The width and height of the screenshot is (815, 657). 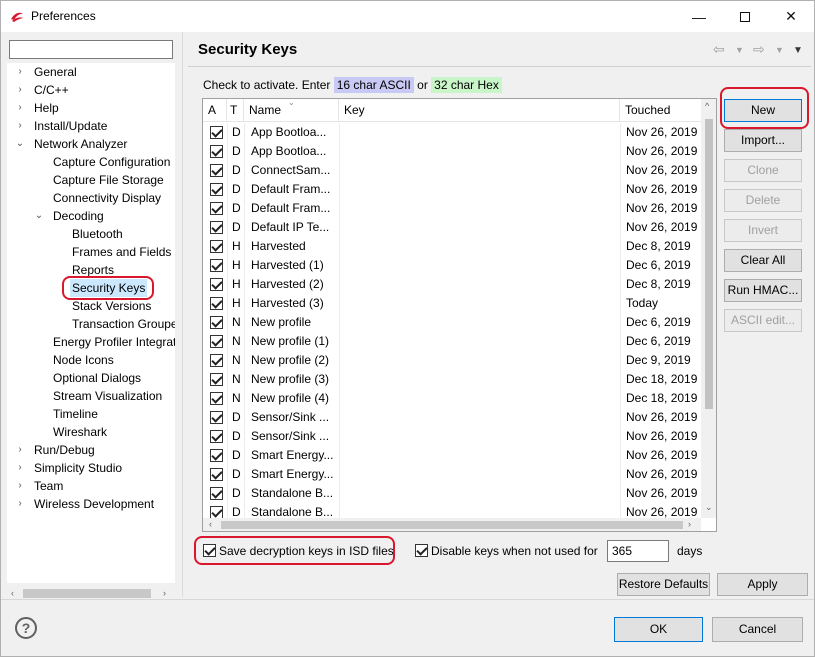 What do you see at coordinates (452, 246) in the screenshot?
I see `table-row: H Harvested Dec 8, 2019` at bounding box center [452, 246].